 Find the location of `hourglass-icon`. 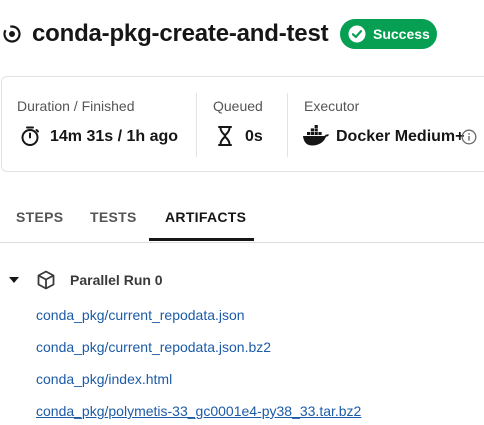

hourglass-icon is located at coordinates (225, 136).